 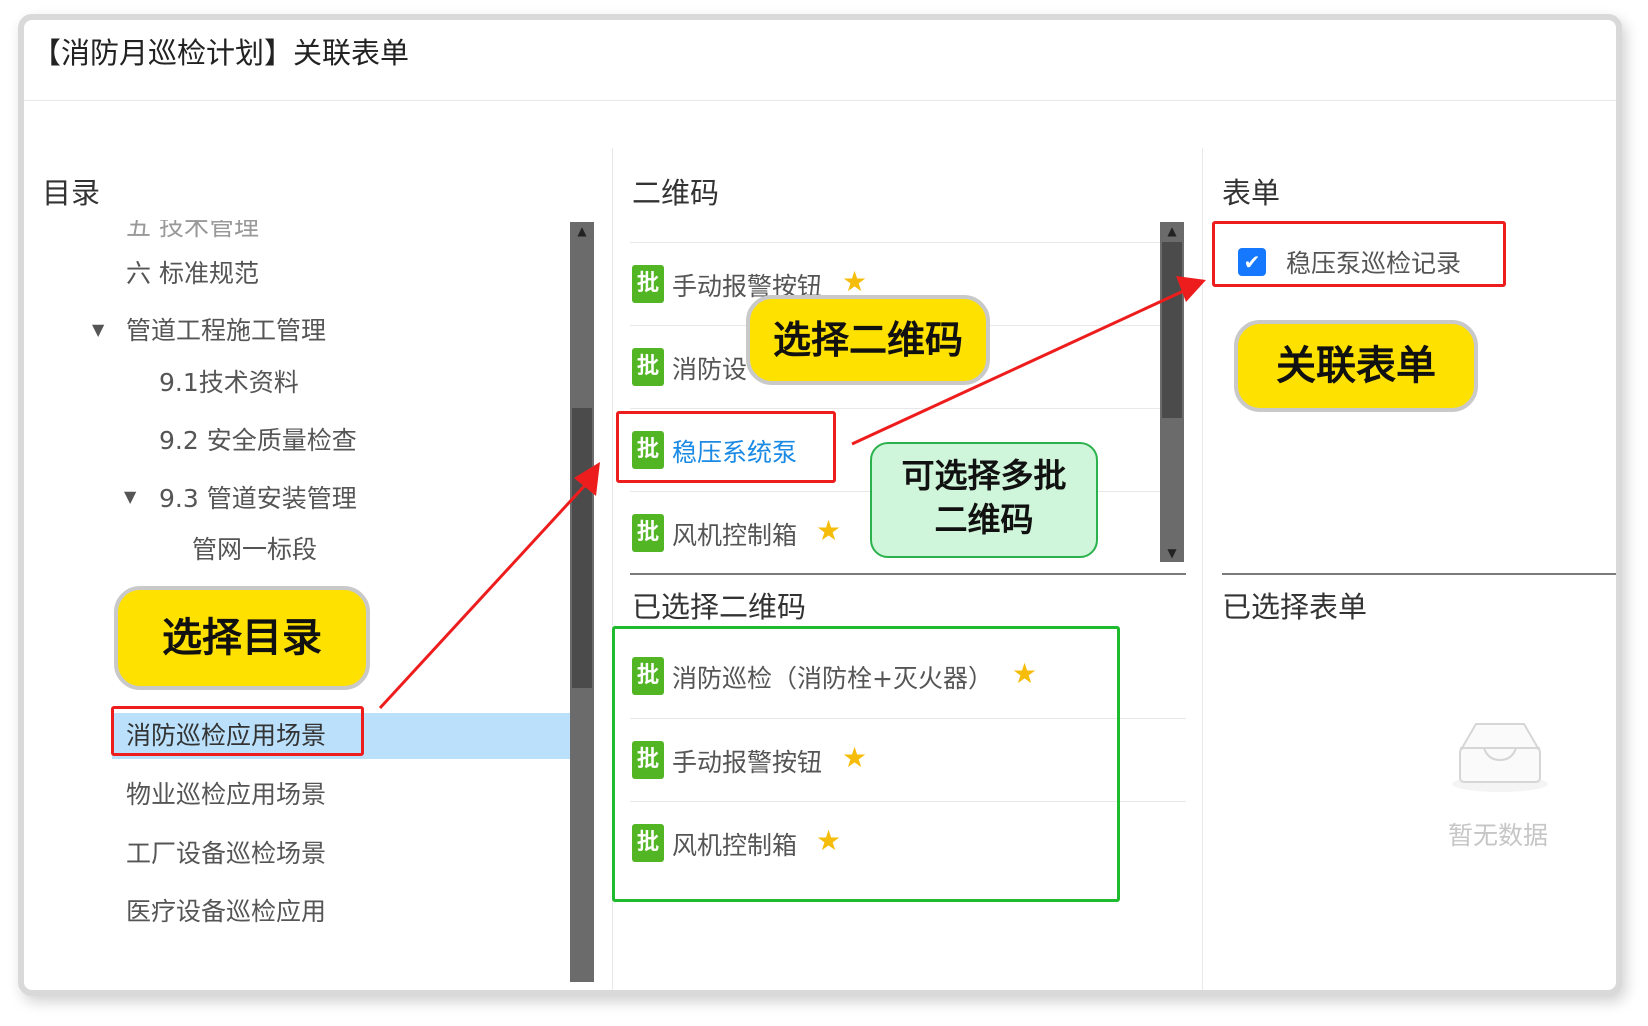 What do you see at coordinates (1172, 553) in the screenshot?
I see `scroll-down-icon: ▼` at bounding box center [1172, 553].